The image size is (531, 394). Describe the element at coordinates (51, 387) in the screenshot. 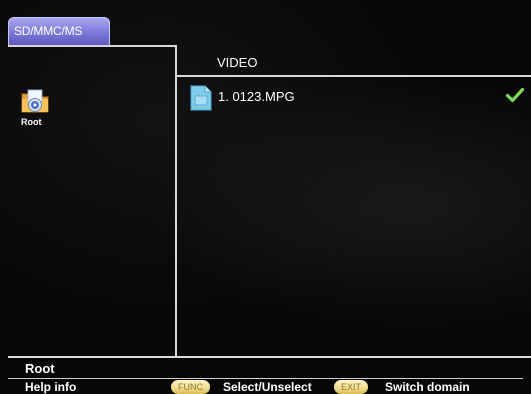

I see `help-info-label: Help info` at that location.